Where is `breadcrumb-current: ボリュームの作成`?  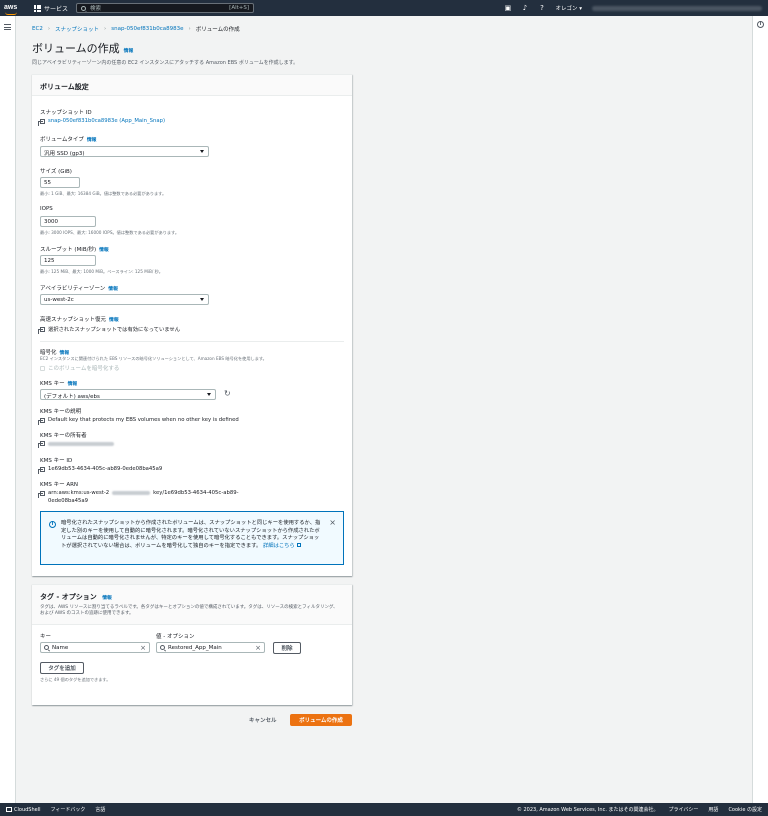 breadcrumb-current: ボリュームの作成 is located at coordinates (217, 30).